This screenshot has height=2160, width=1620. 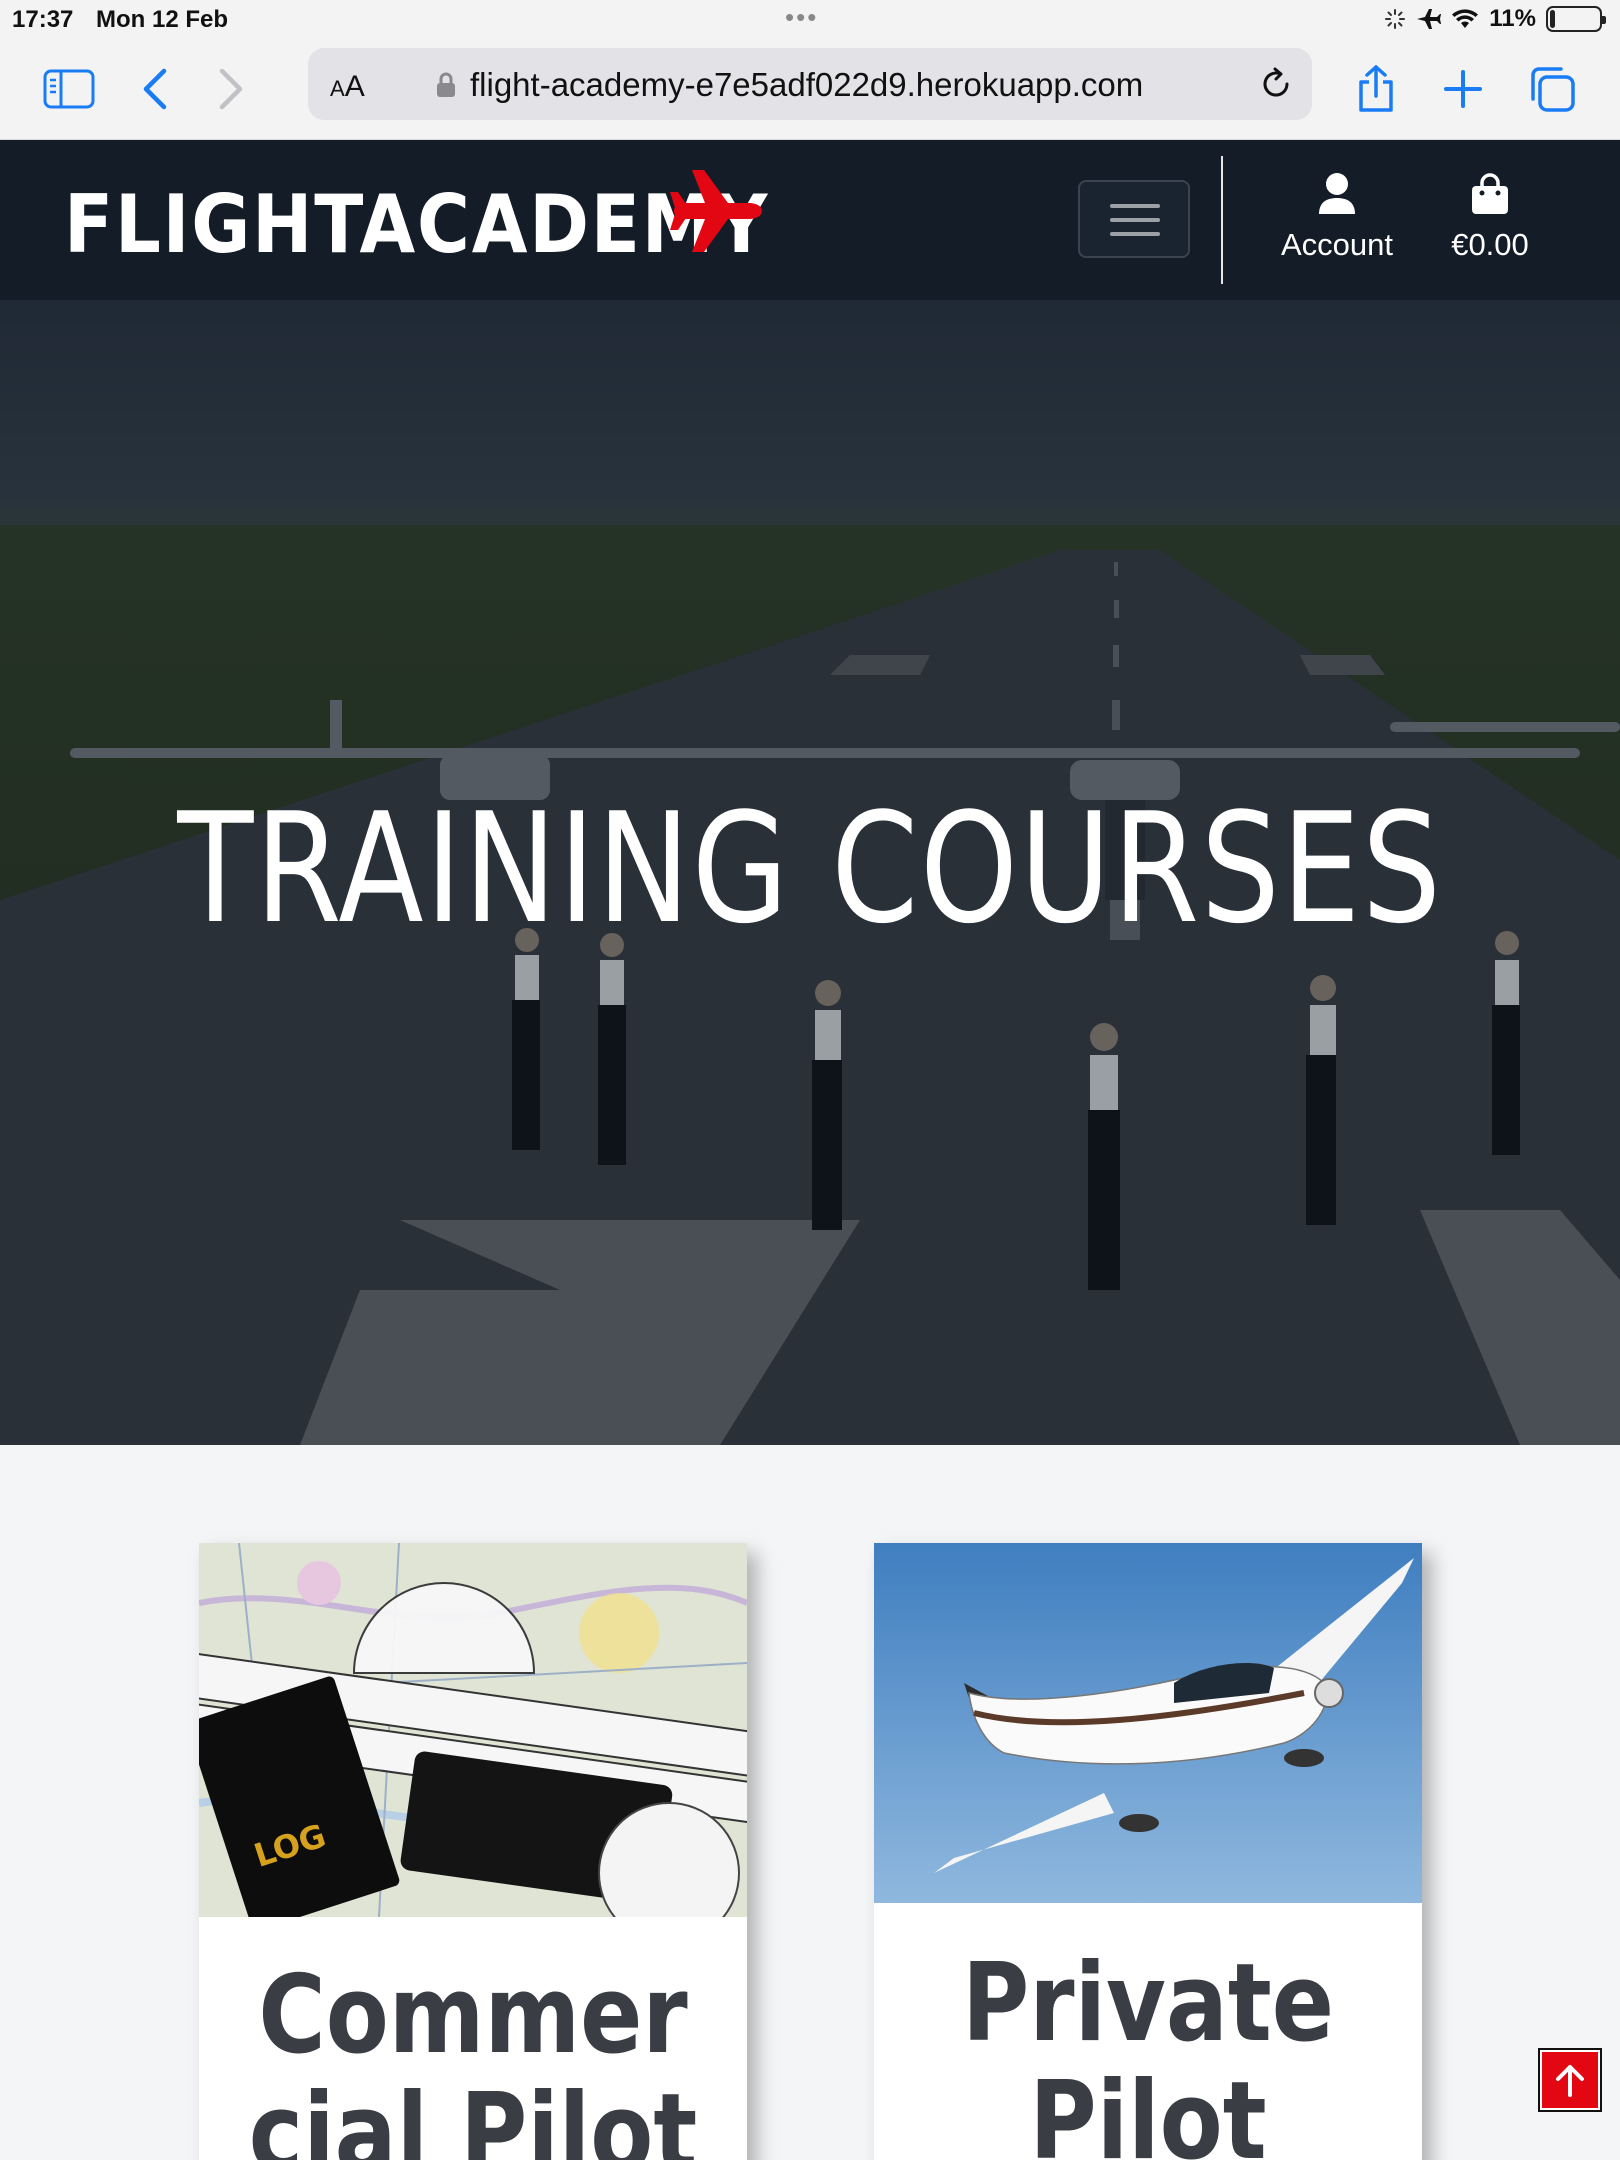 I want to click on course-card-commercial: LOG Commercial Pilot, so click(x=473, y=1851).